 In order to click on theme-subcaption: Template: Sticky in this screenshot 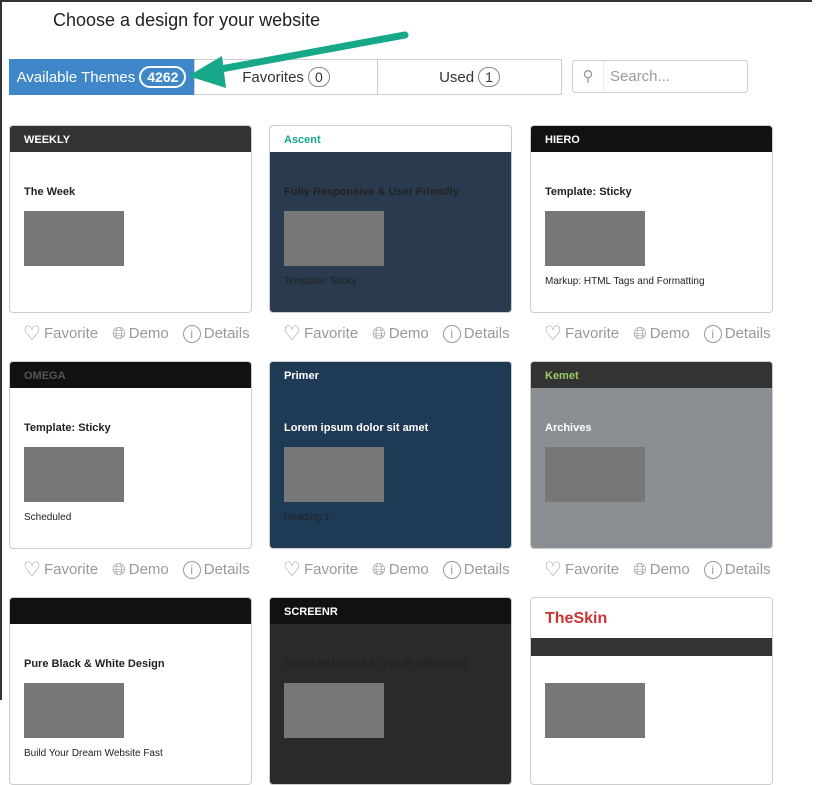, I will do `click(320, 281)`.